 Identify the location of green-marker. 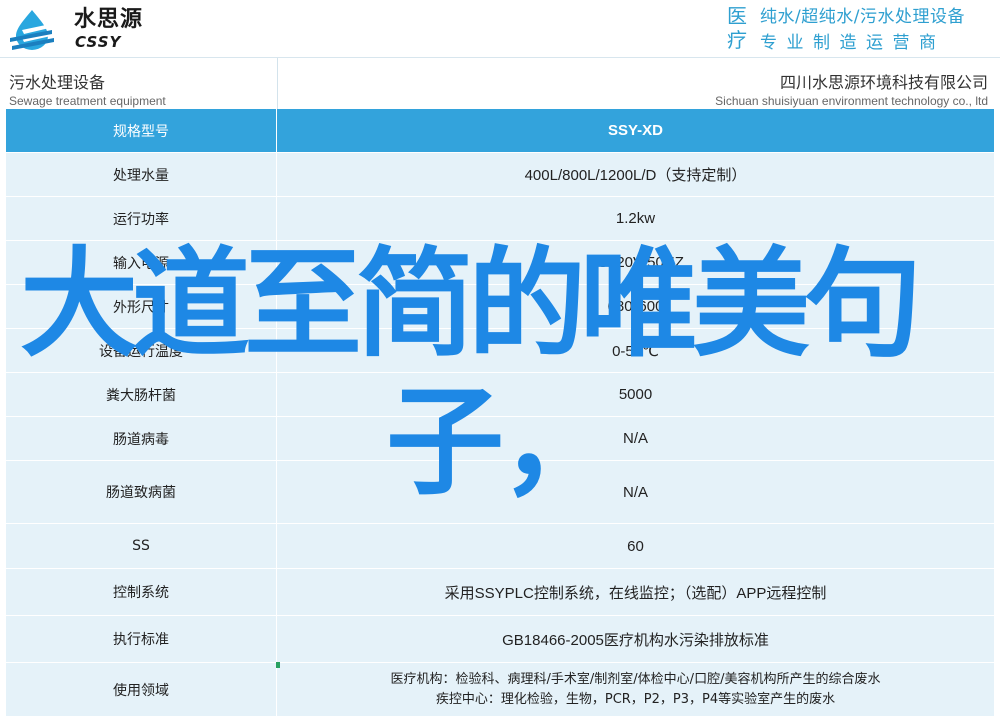
(278, 665).